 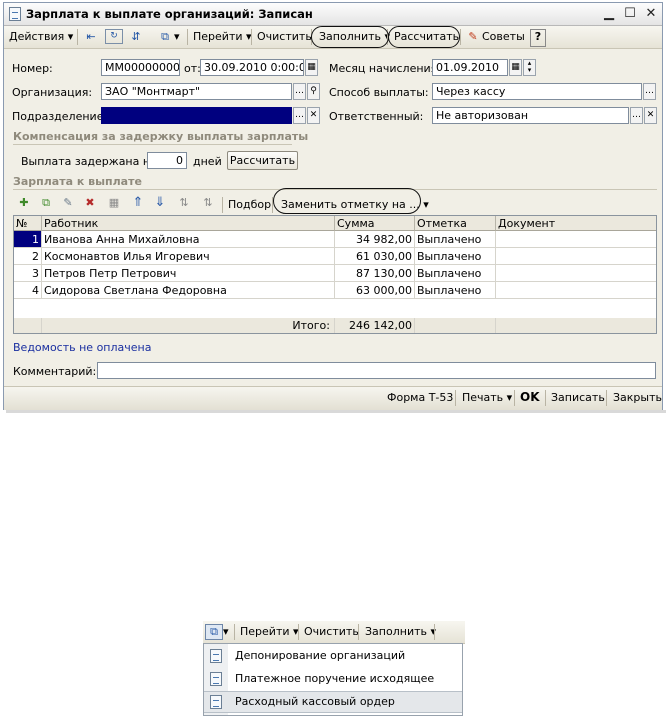 What do you see at coordinates (41, 37) in the screenshot?
I see `actions-menu: Действия ▾` at bounding box center [41, 37].